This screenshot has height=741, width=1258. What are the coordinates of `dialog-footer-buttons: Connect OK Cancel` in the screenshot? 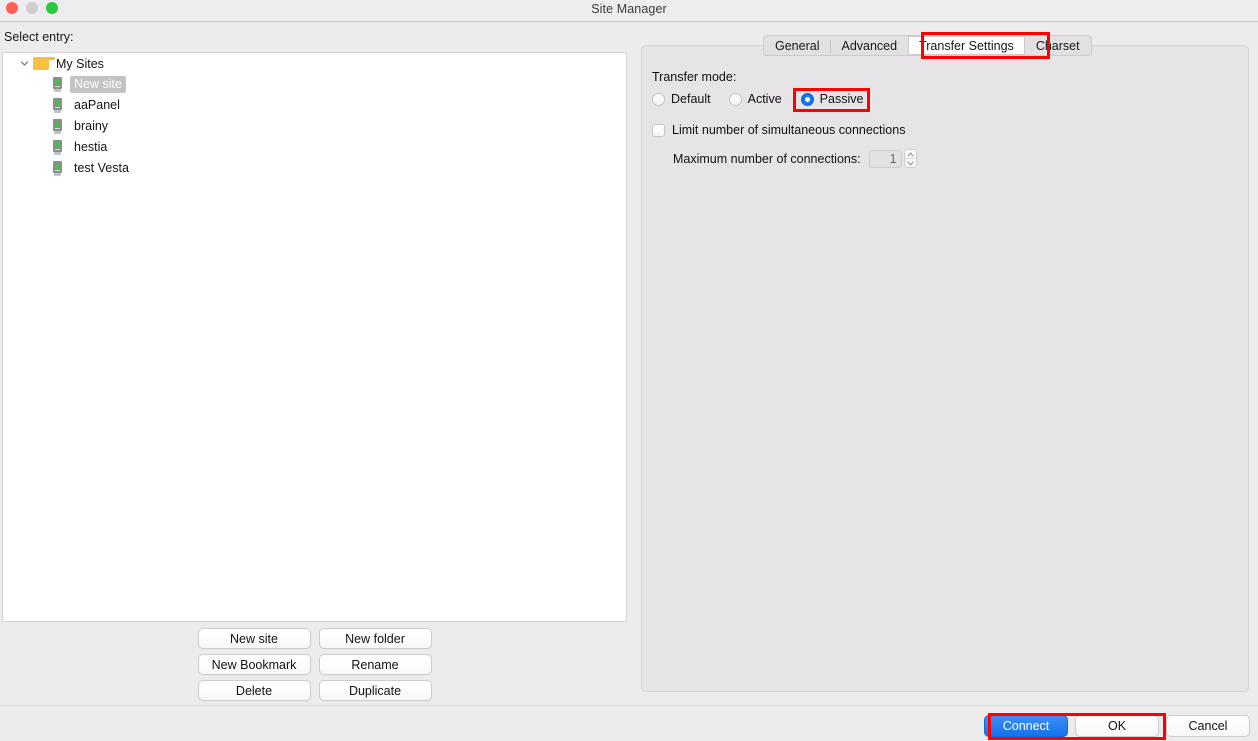 It's located at (1117, 726).